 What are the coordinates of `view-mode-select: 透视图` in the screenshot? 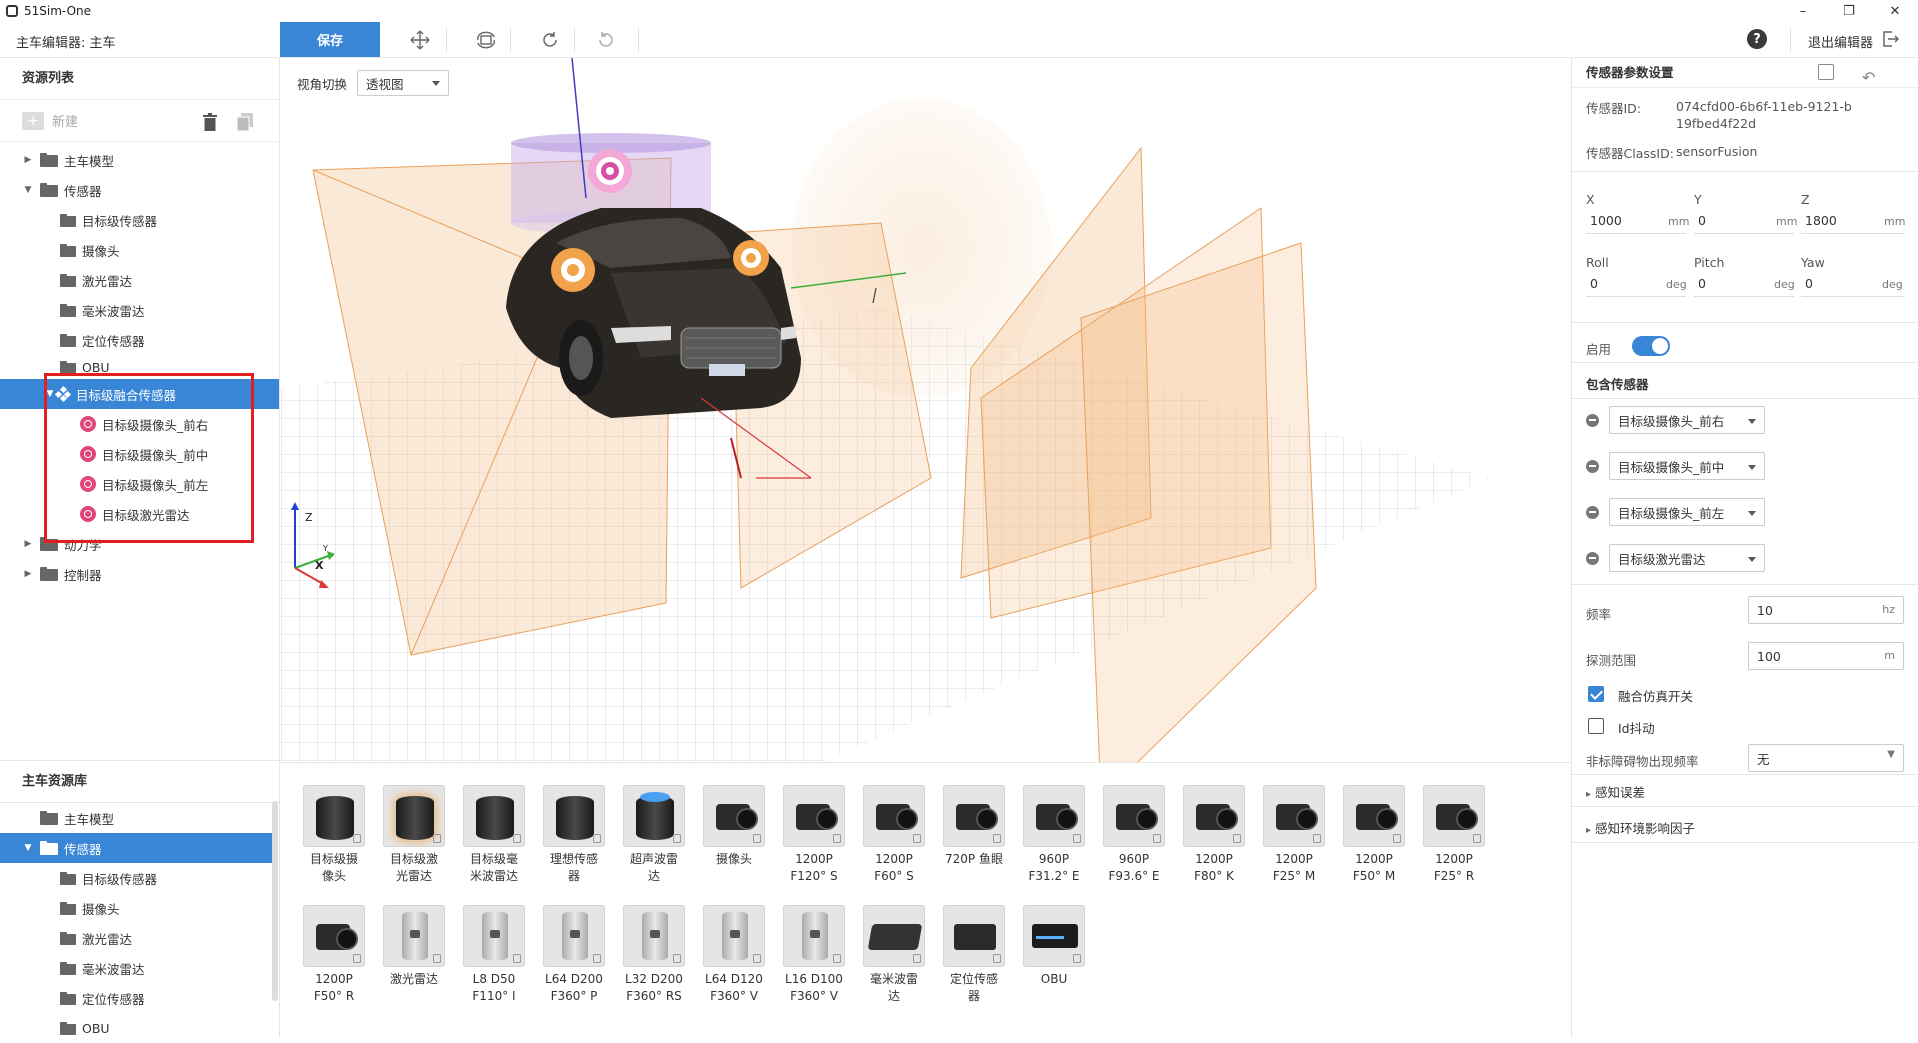 It's located at (403, 83).